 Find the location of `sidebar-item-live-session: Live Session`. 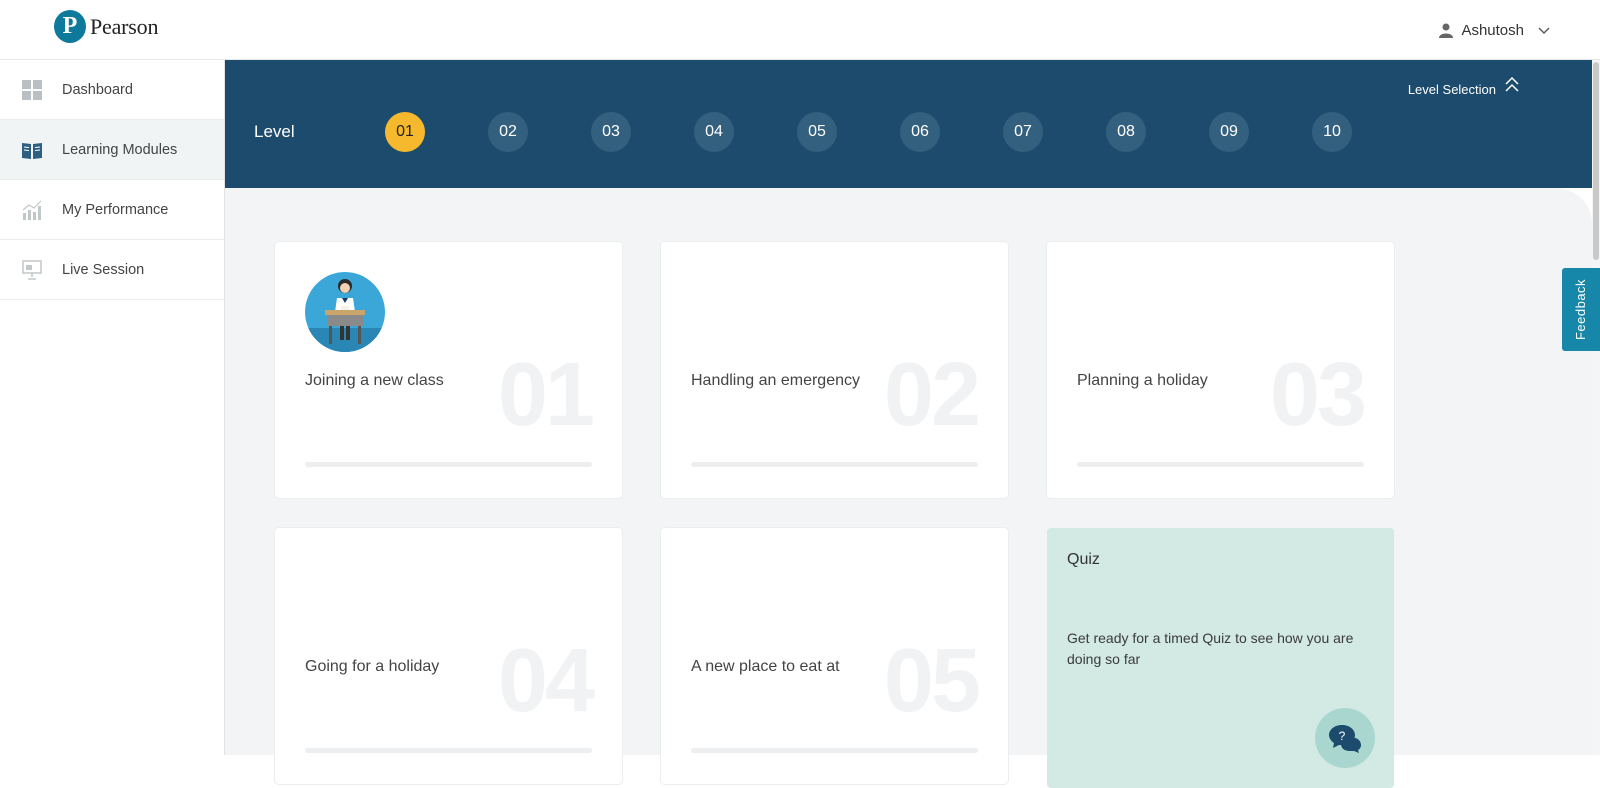

sidebar-item-live-session: Live Session is located at coordinates (112, 270).